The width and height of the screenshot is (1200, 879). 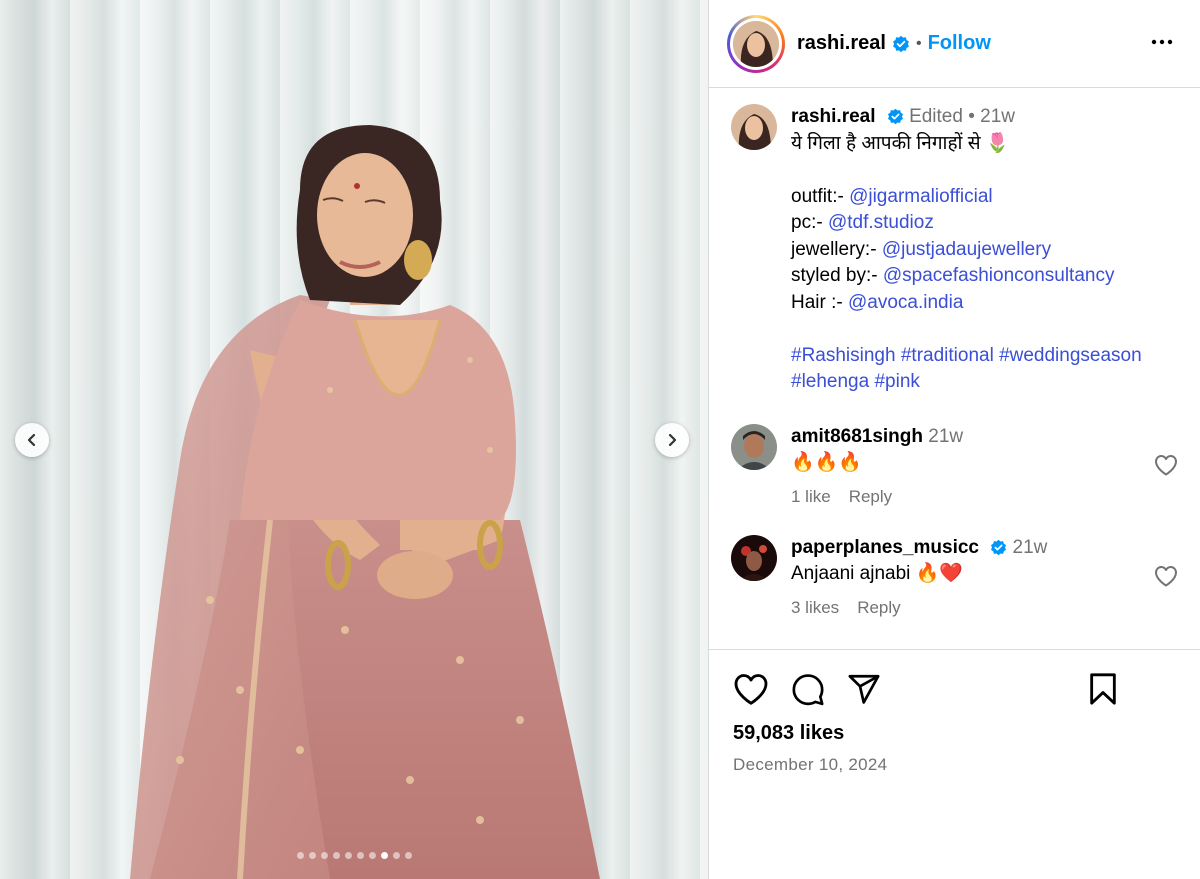 I want to click on like-count: 59,083 likes, so click(x=966, y=733).